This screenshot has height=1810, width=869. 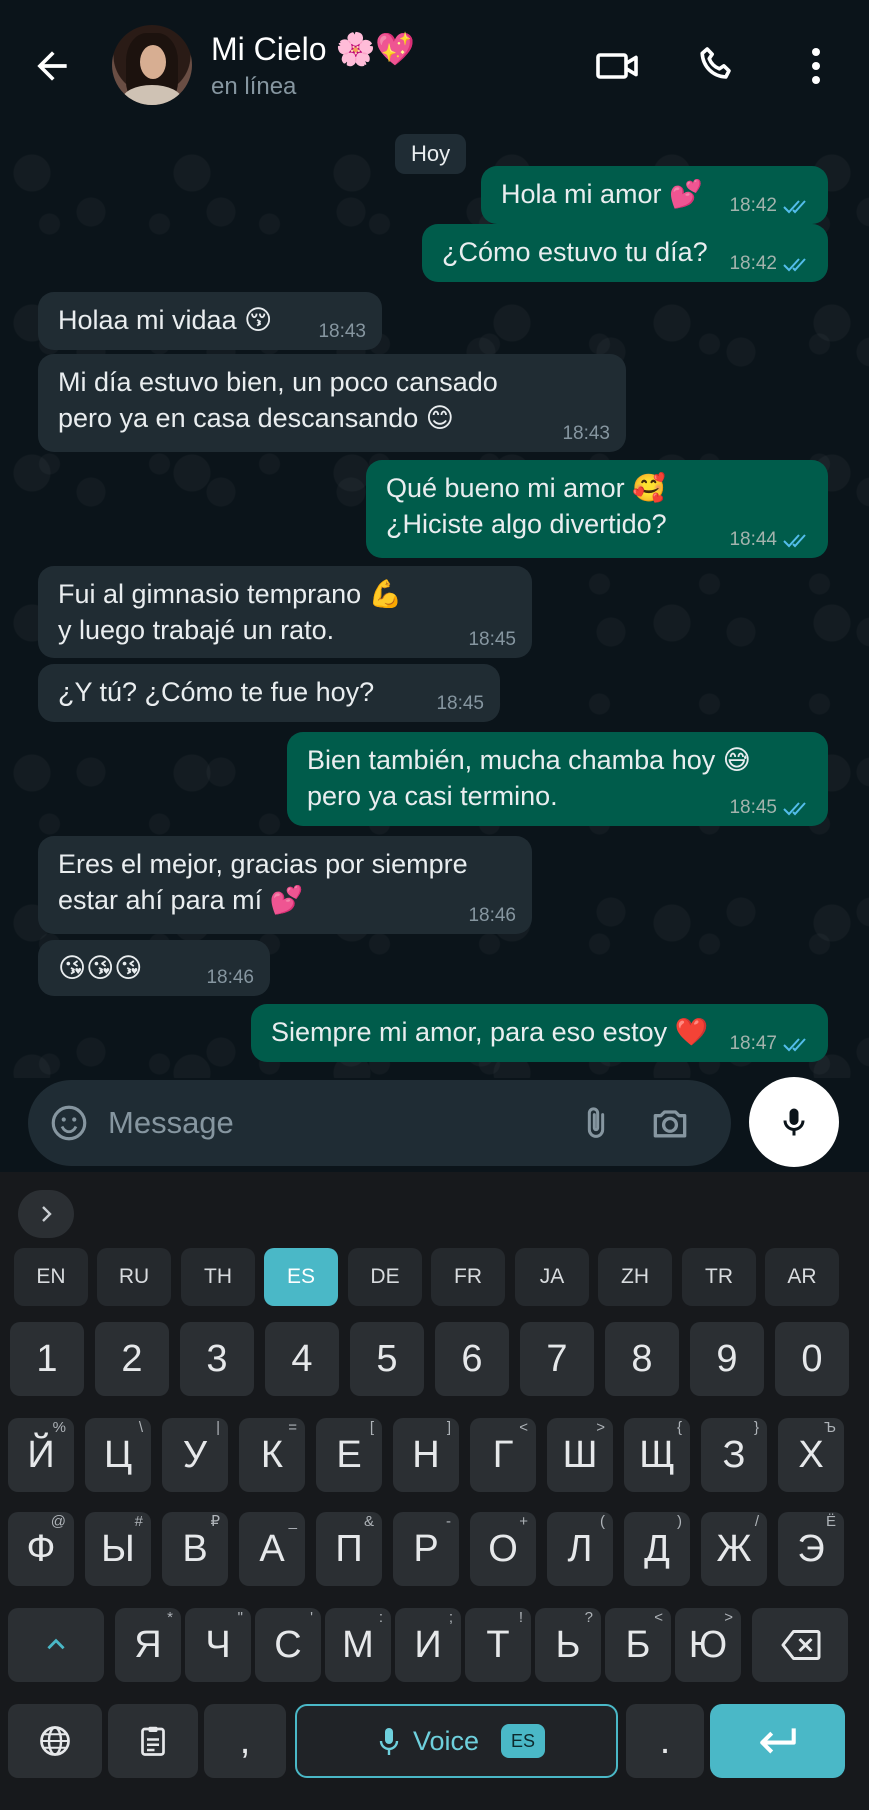 I want to click on letter-key: Щ{, so click(x=657, y=1455).